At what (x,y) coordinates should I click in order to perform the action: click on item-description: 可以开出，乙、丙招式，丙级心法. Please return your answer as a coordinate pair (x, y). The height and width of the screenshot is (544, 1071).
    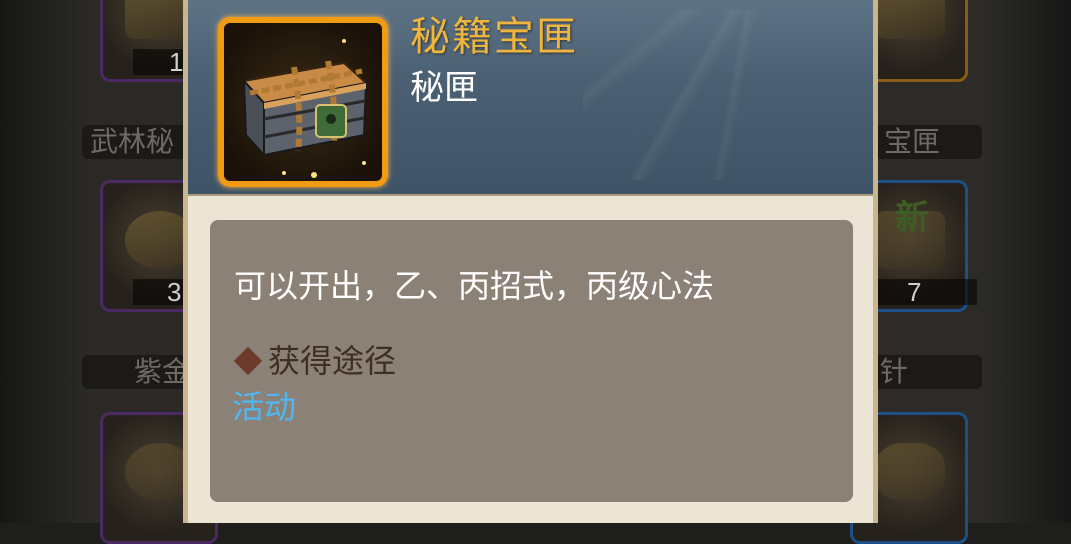
    Looking at the image, I should click on (474, 286).